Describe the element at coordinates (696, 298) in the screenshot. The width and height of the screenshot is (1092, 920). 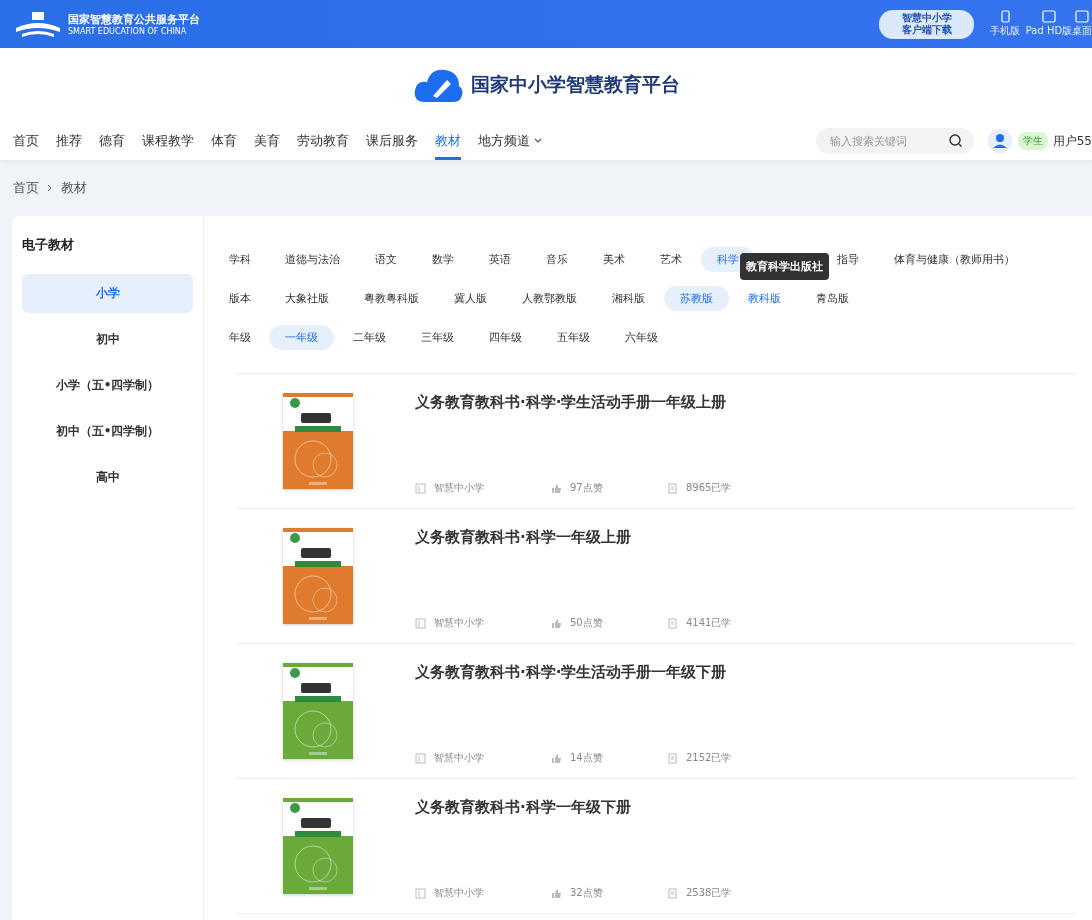
I see `filter-option: 苏教版` at that location.